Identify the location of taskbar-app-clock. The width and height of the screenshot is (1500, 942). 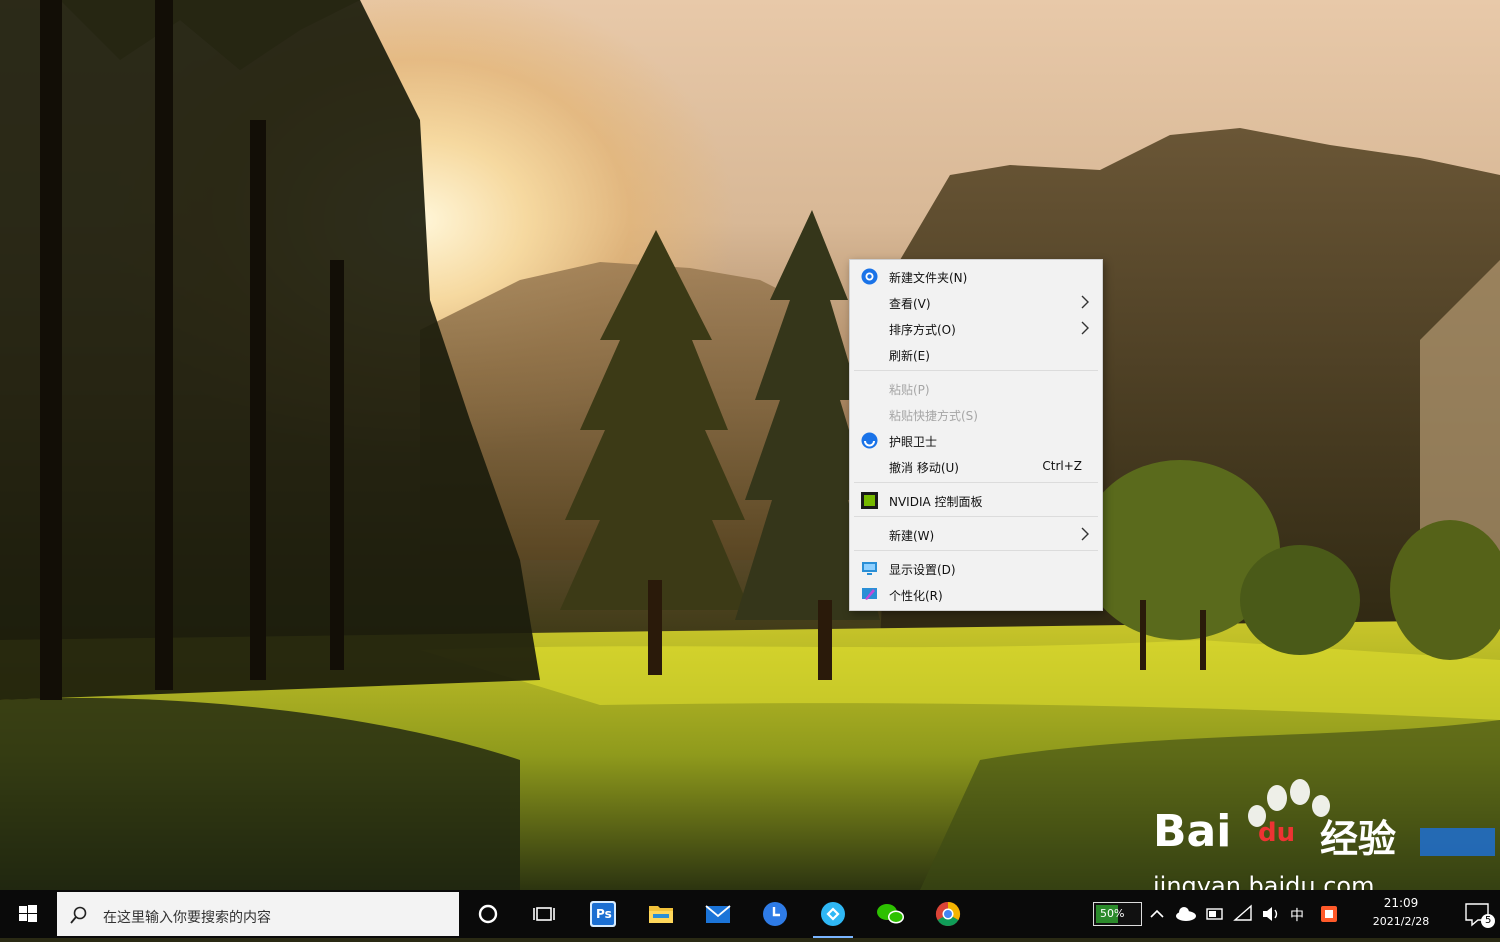
(775, 914).